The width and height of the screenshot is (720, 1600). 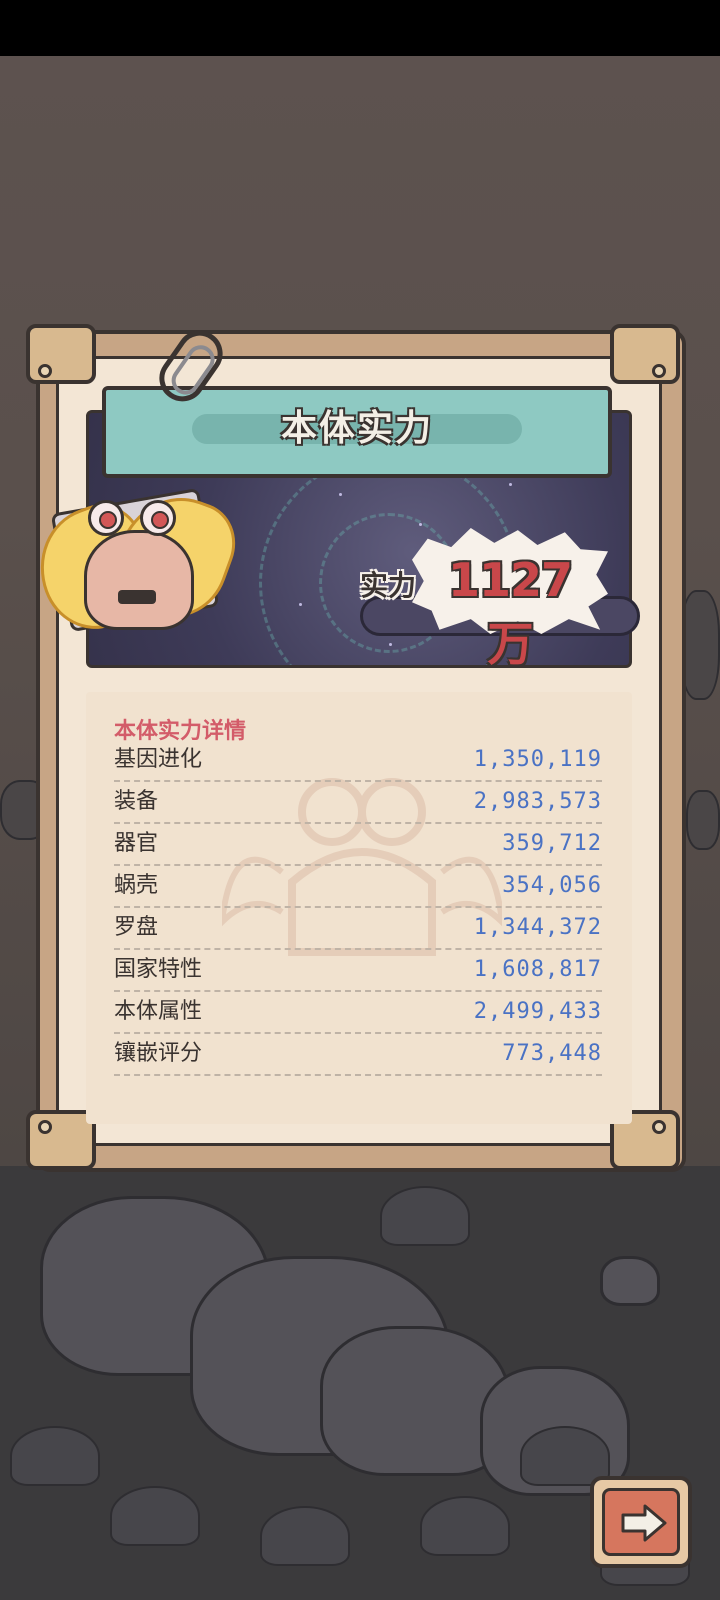 I want to click on detail-row-value: 2,983,573, so click(x=537, y=801).